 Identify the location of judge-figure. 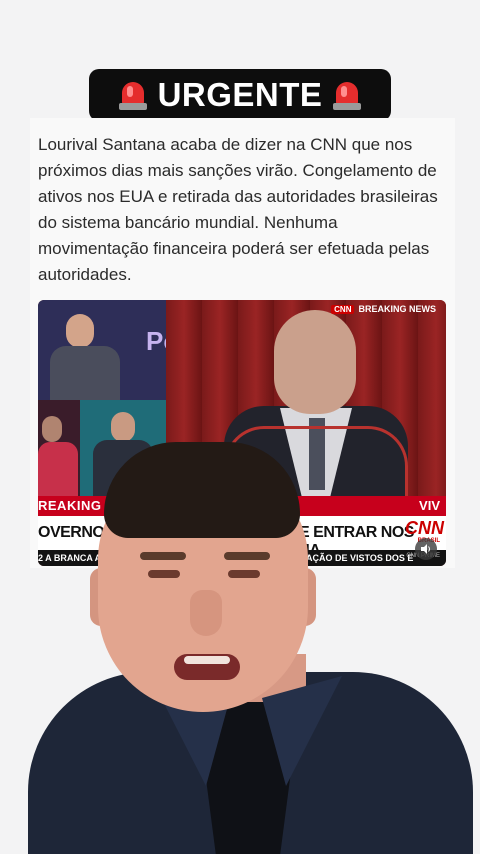
(315, 362).